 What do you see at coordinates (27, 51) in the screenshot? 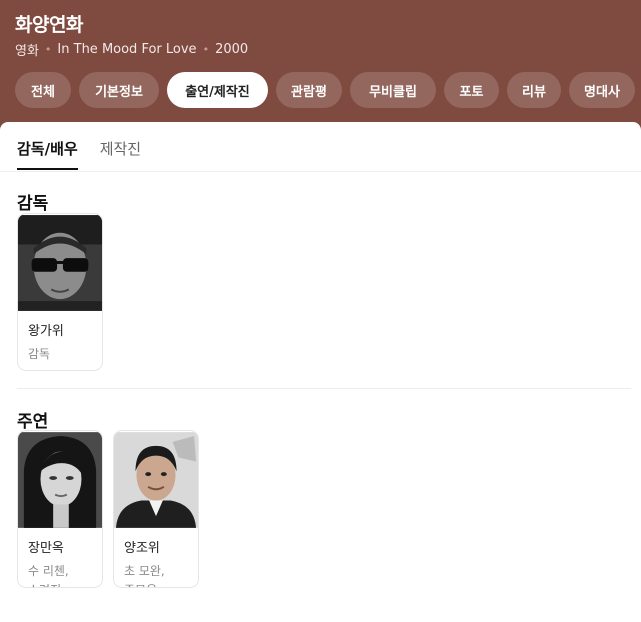
I see `meta-category: 영화` at bounding box center [27, 51].